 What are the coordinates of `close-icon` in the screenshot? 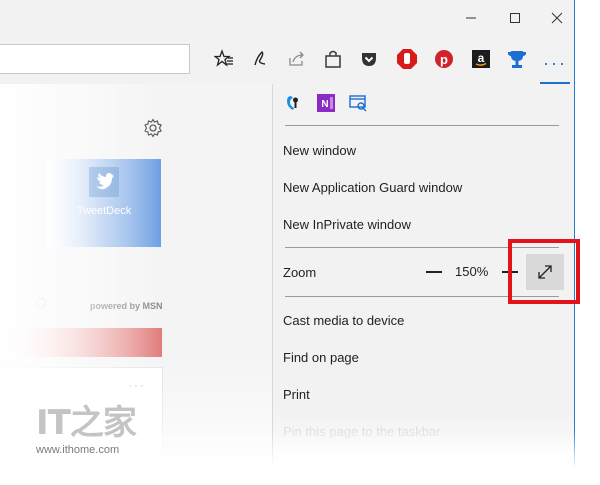 It's located at (557, 18).